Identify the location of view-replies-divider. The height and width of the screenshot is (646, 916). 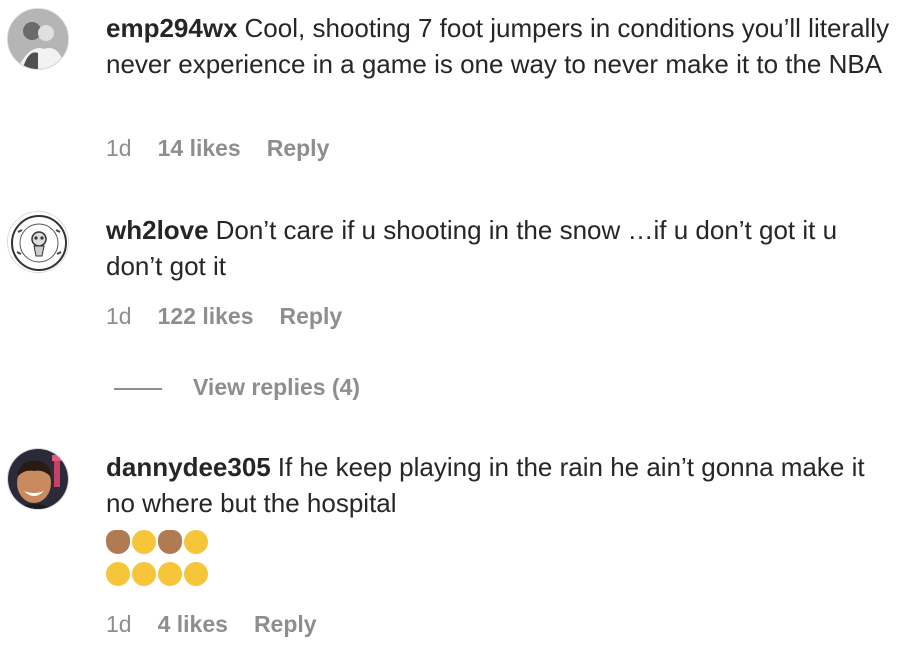
(138, 388).